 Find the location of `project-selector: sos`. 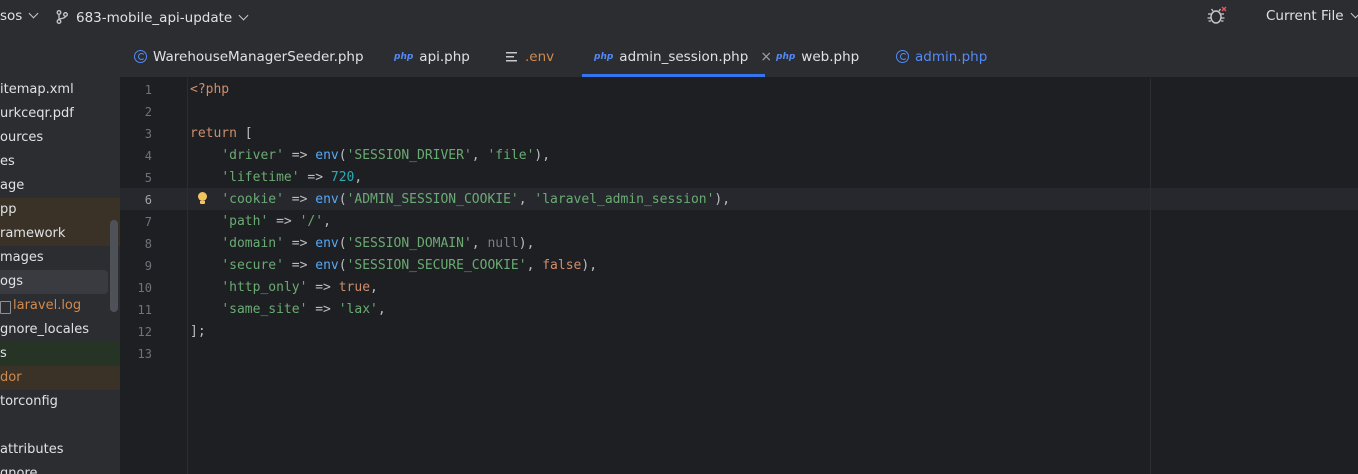

project-selector: sos is located at coordinates (19, 16).